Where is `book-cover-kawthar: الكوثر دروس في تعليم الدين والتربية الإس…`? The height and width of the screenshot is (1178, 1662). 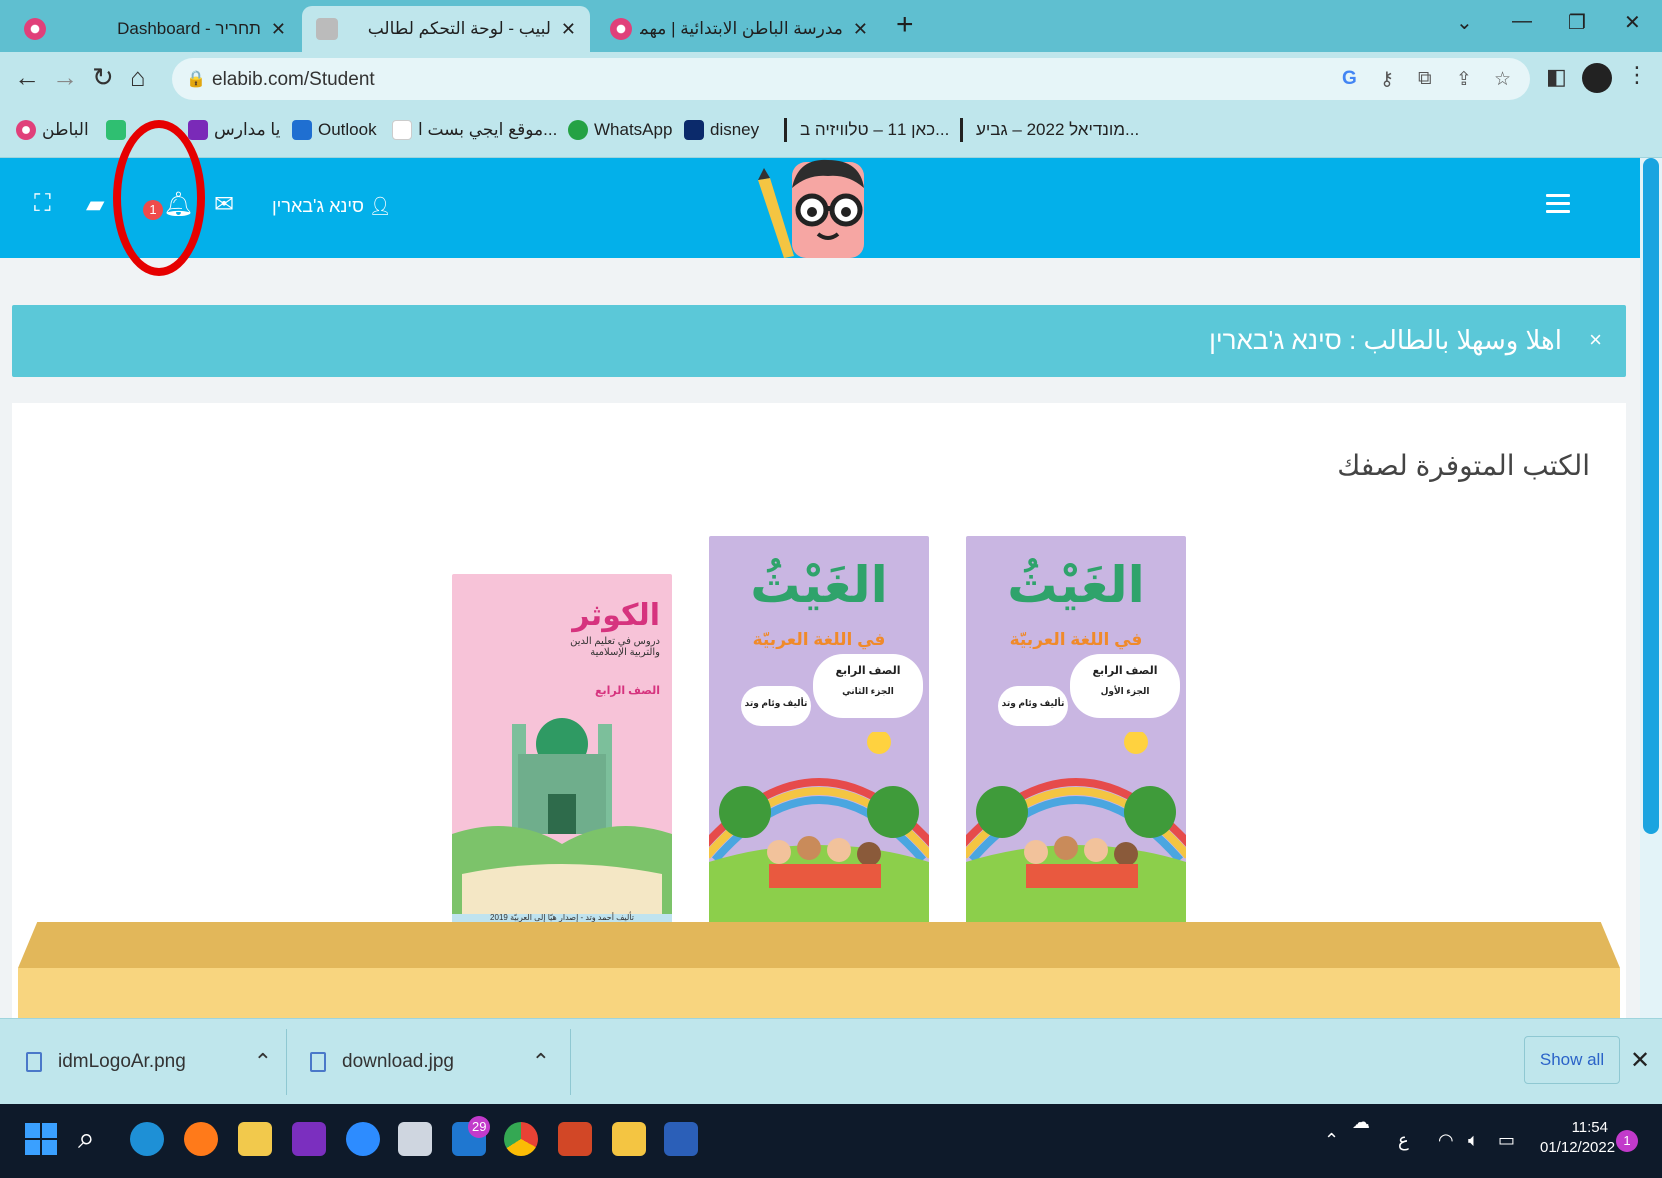 book-cover-kawthar: الكوثر دروس في تعليم الدين والتربية الإس… is located at coordinates (562, 751).